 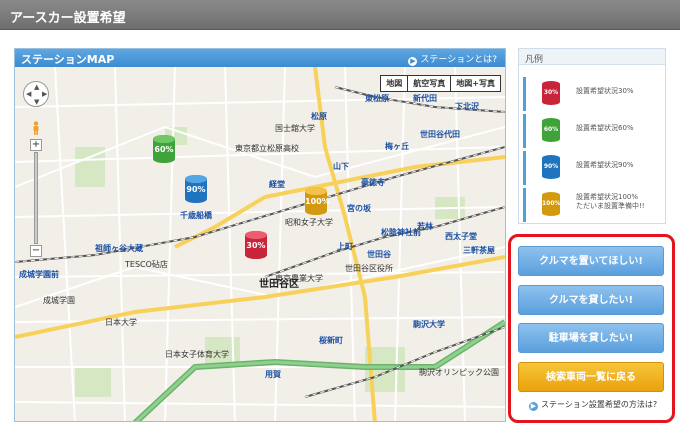 I want to click on legend-item: 100% 設置希望状況100% ただいま設置準備中!!, so click(x=593, y=205).